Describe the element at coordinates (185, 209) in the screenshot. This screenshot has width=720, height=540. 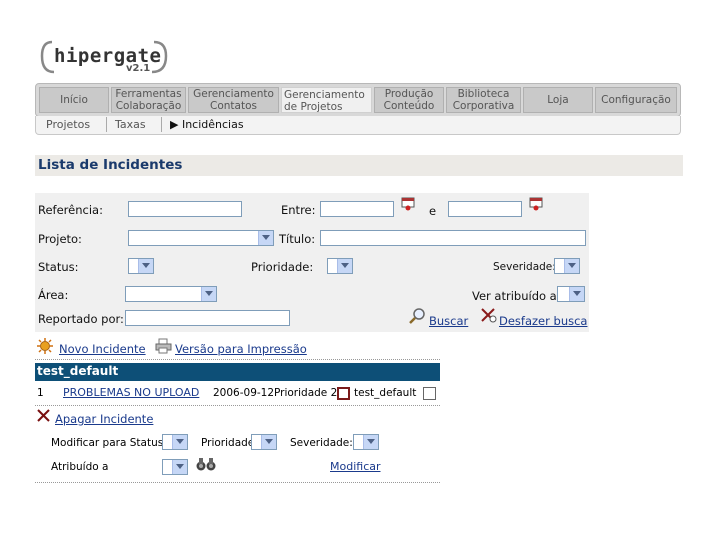
I see `referencia-input` at that location.